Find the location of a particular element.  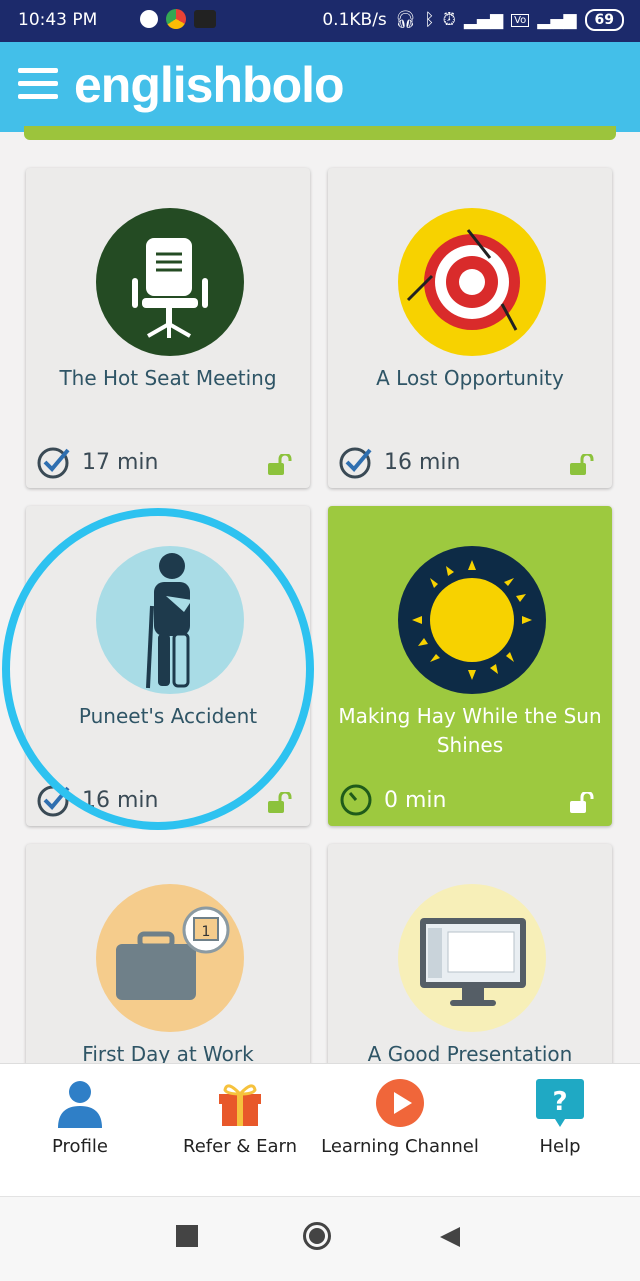

signal-icon: ▂▄▆ is located at coordinates (483, 20).